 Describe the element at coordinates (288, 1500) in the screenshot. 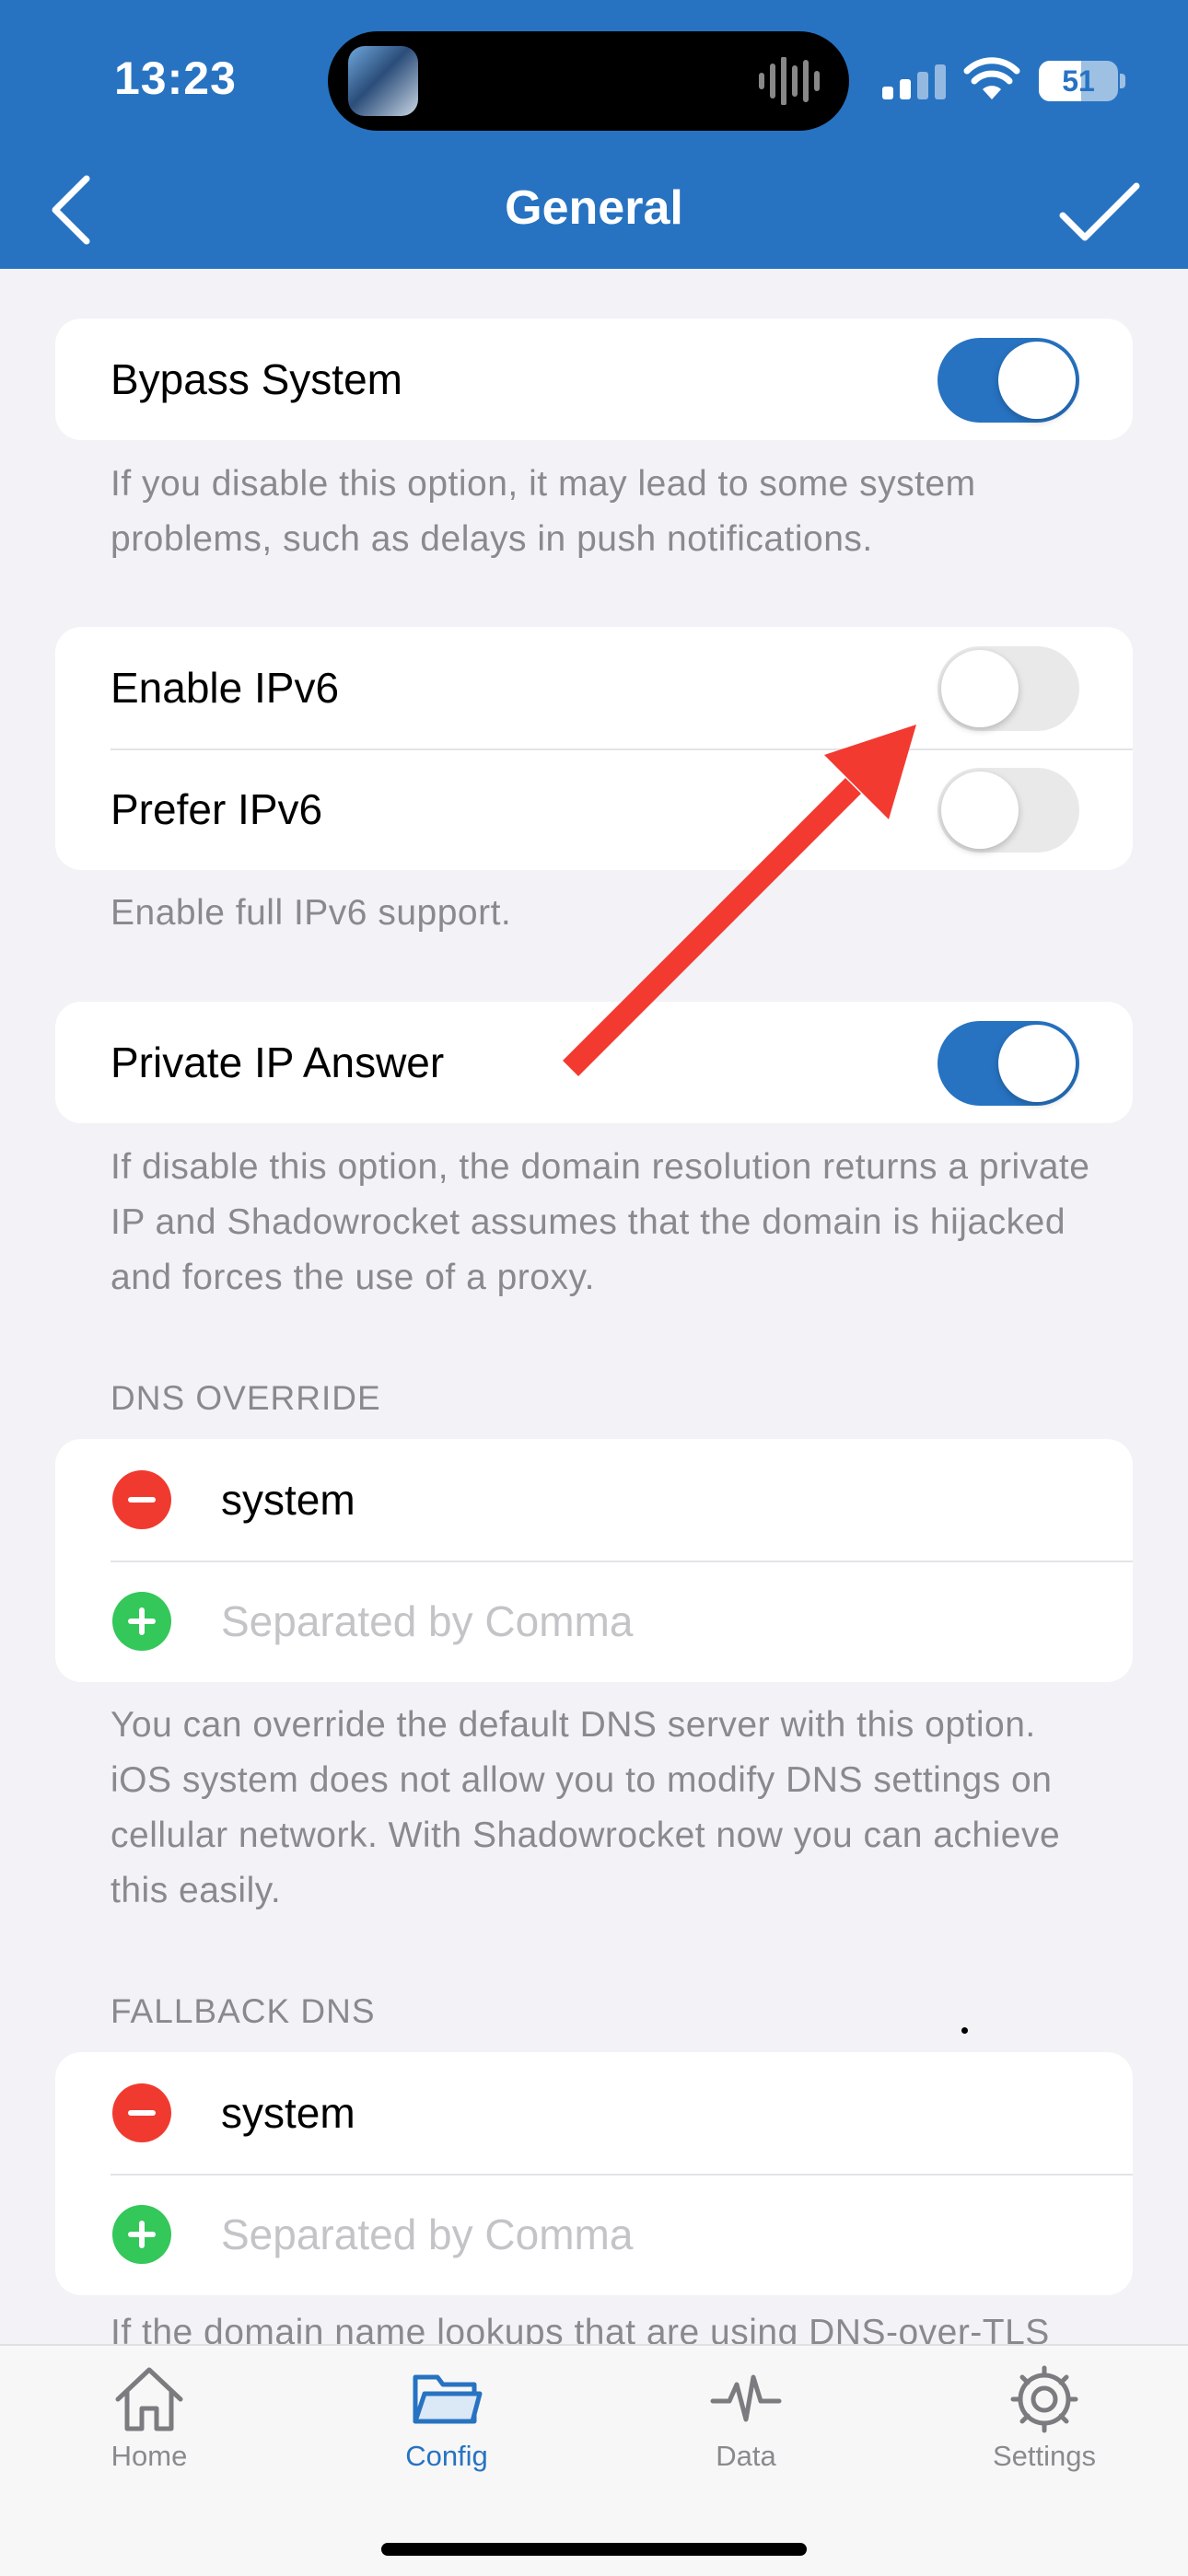

I see `dns-override-entry: system` at that location.